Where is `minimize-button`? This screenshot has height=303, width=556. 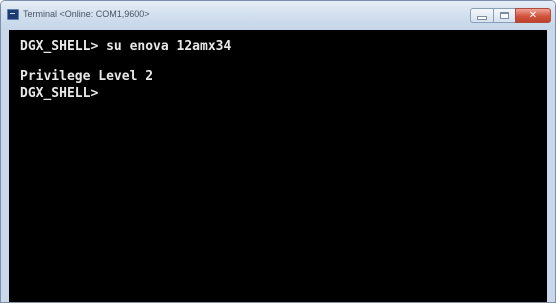 minimize-button is located at coordinates (481, 15).